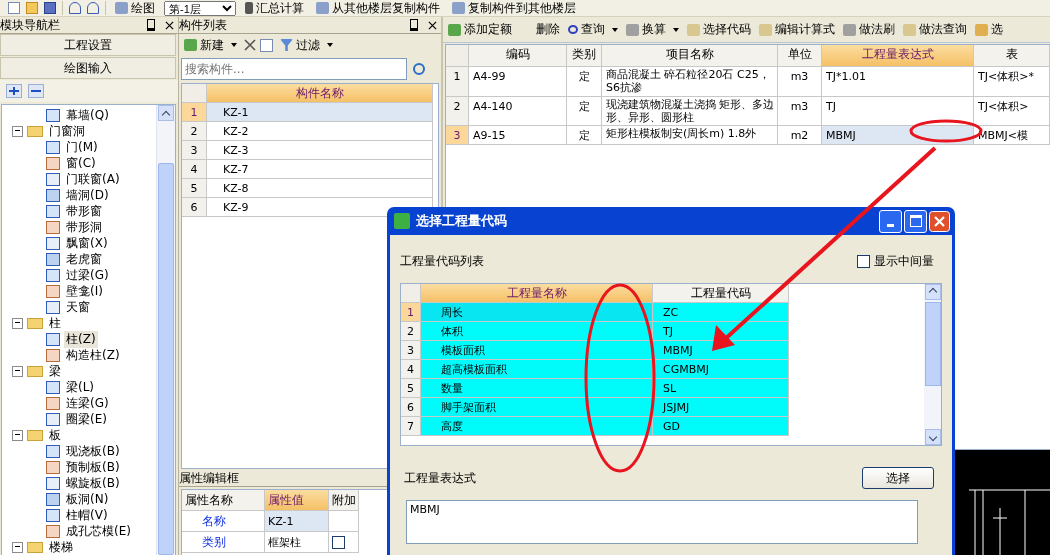 This screenshot has width=1050, height=555. What do you see at coordinates (306, 45) in the screenshot?
I see `filter-button: 过滤` at bounding box center [306, 45].